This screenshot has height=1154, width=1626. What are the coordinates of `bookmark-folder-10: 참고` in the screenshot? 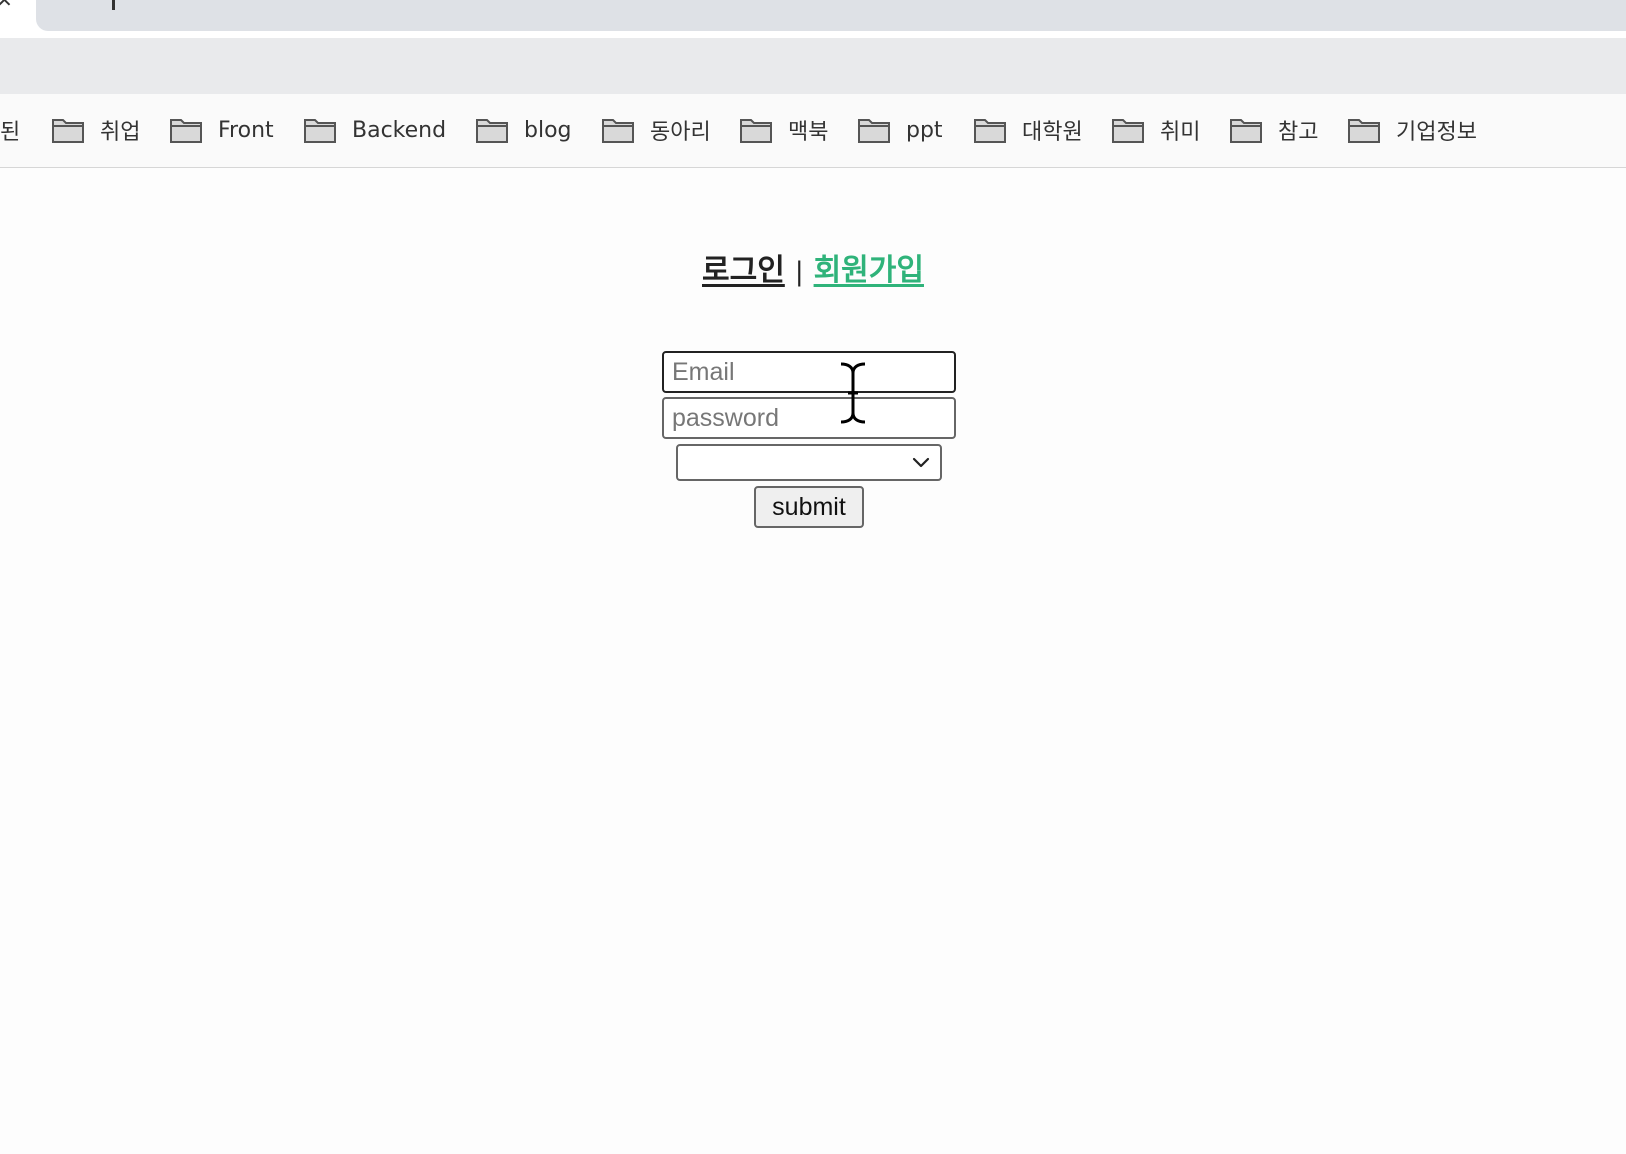 It's located at (1274, 130).